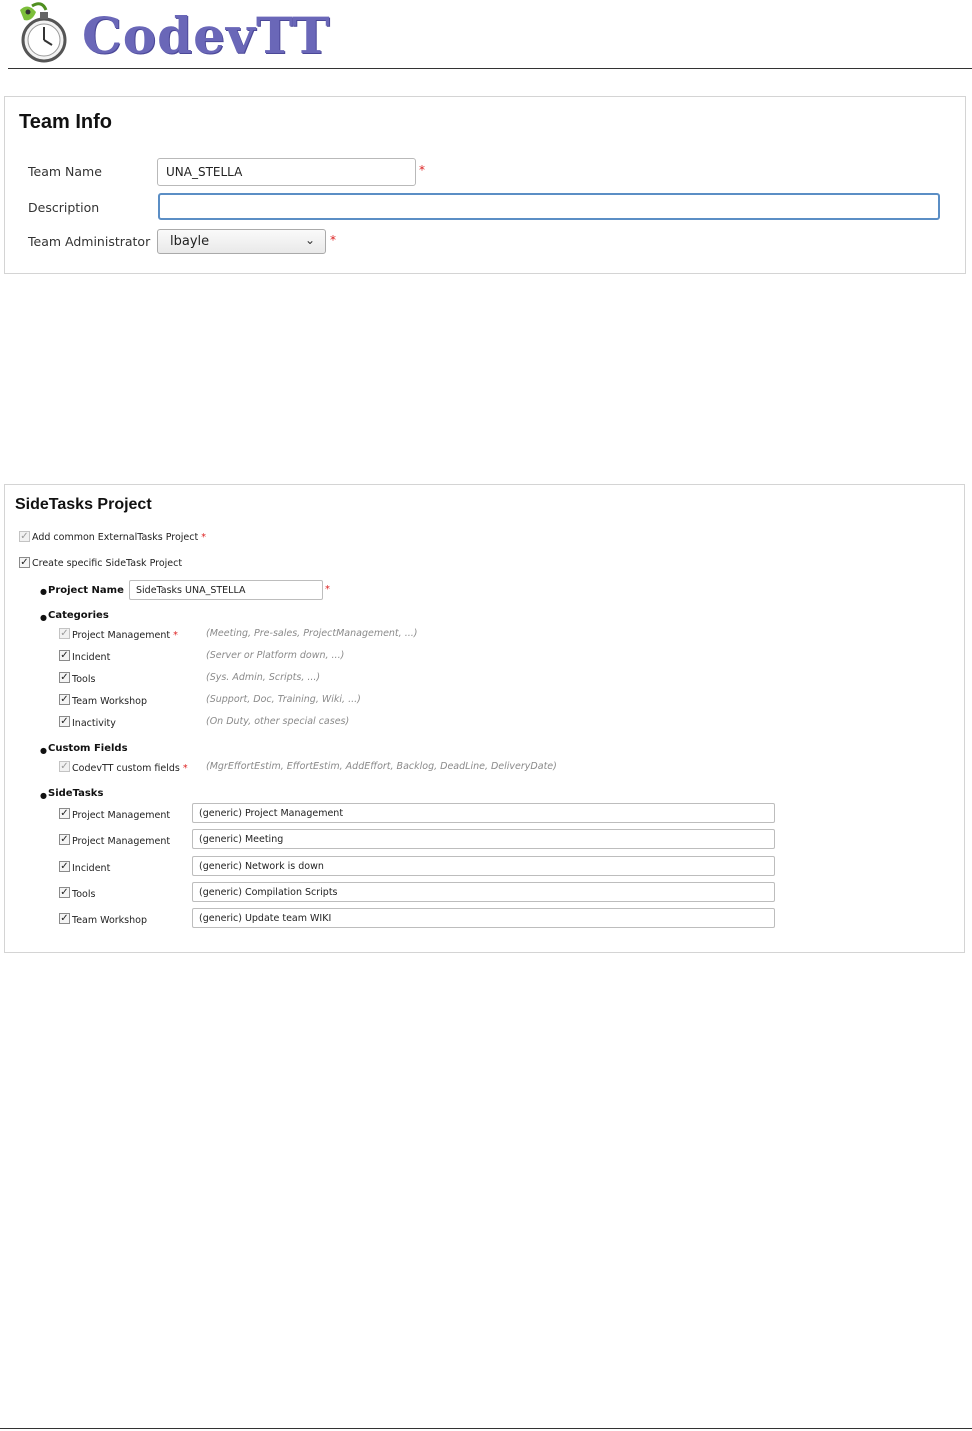 The image size is (972, 1431). What do you see at coordinates (107, 563) in the screenshot?
I see `create-specific-label: Create specific SideTask Project` at bounding box center [107, 563].